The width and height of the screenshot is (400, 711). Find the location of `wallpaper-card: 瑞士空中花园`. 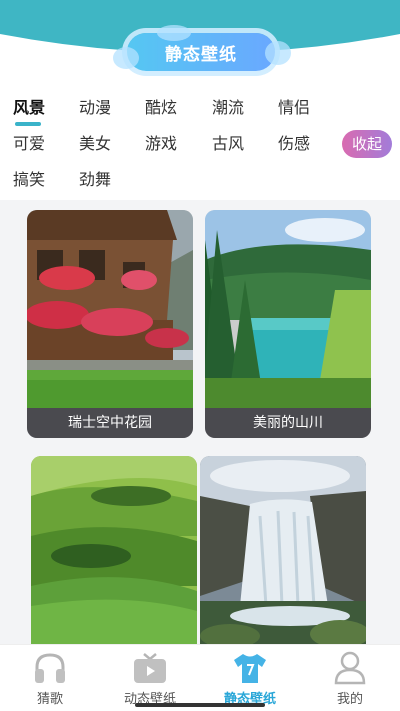

wallpaper-card: 瑞士空中花园 is located at coordinates (110, 324).